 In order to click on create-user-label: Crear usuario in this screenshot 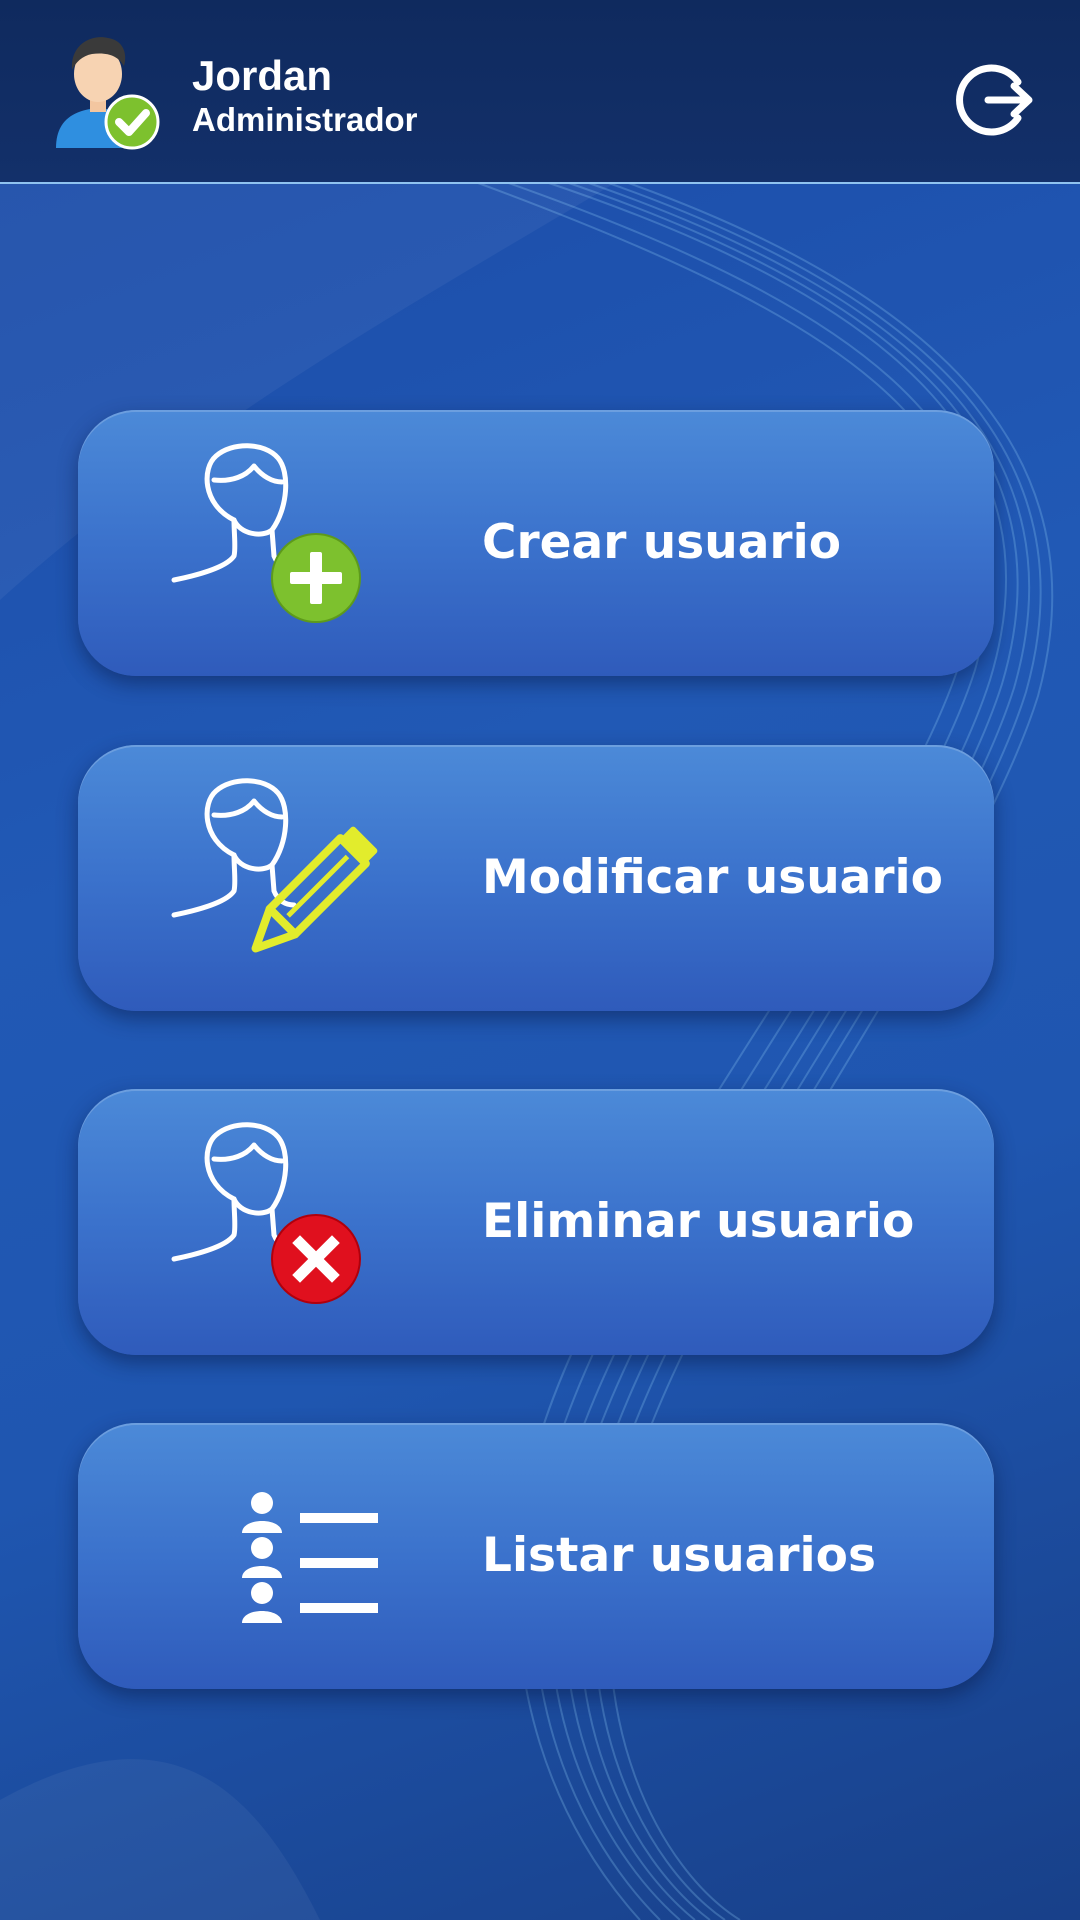, I will do `click(661, 542)`.